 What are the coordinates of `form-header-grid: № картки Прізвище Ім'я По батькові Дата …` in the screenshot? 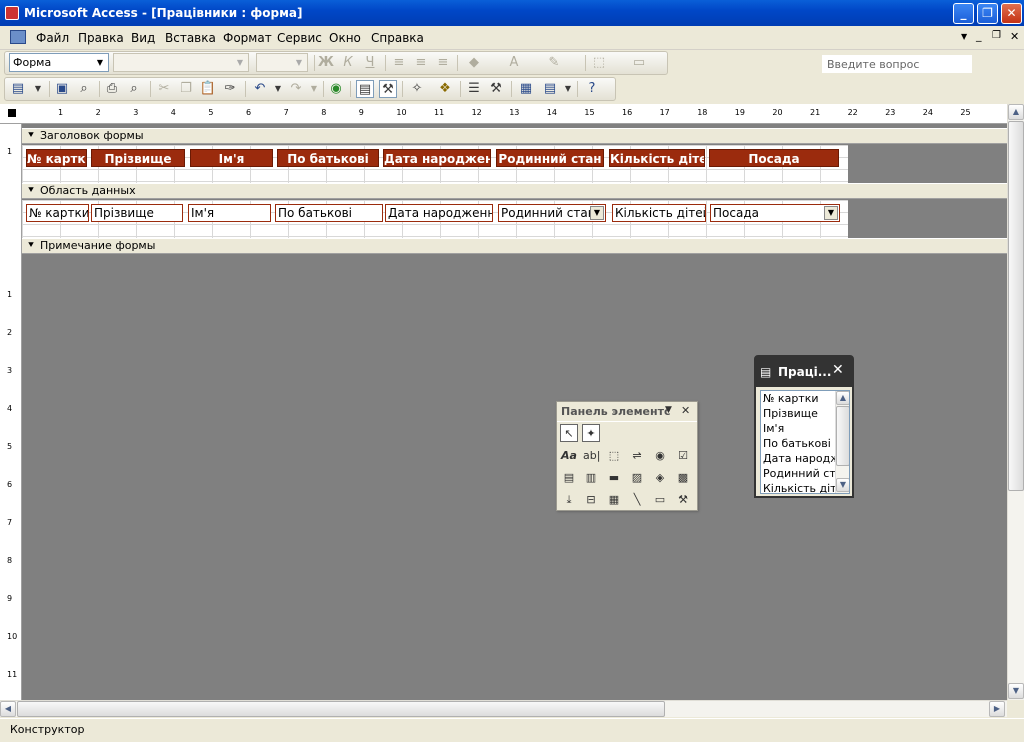 It's located at (435, 164).